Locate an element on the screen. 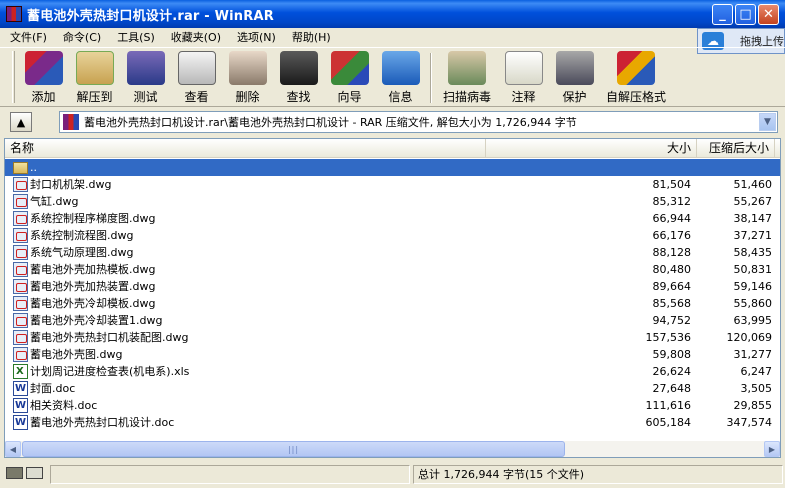 The image size is (785, 488). view-button: 查看 is located at coordinates (196, 77).